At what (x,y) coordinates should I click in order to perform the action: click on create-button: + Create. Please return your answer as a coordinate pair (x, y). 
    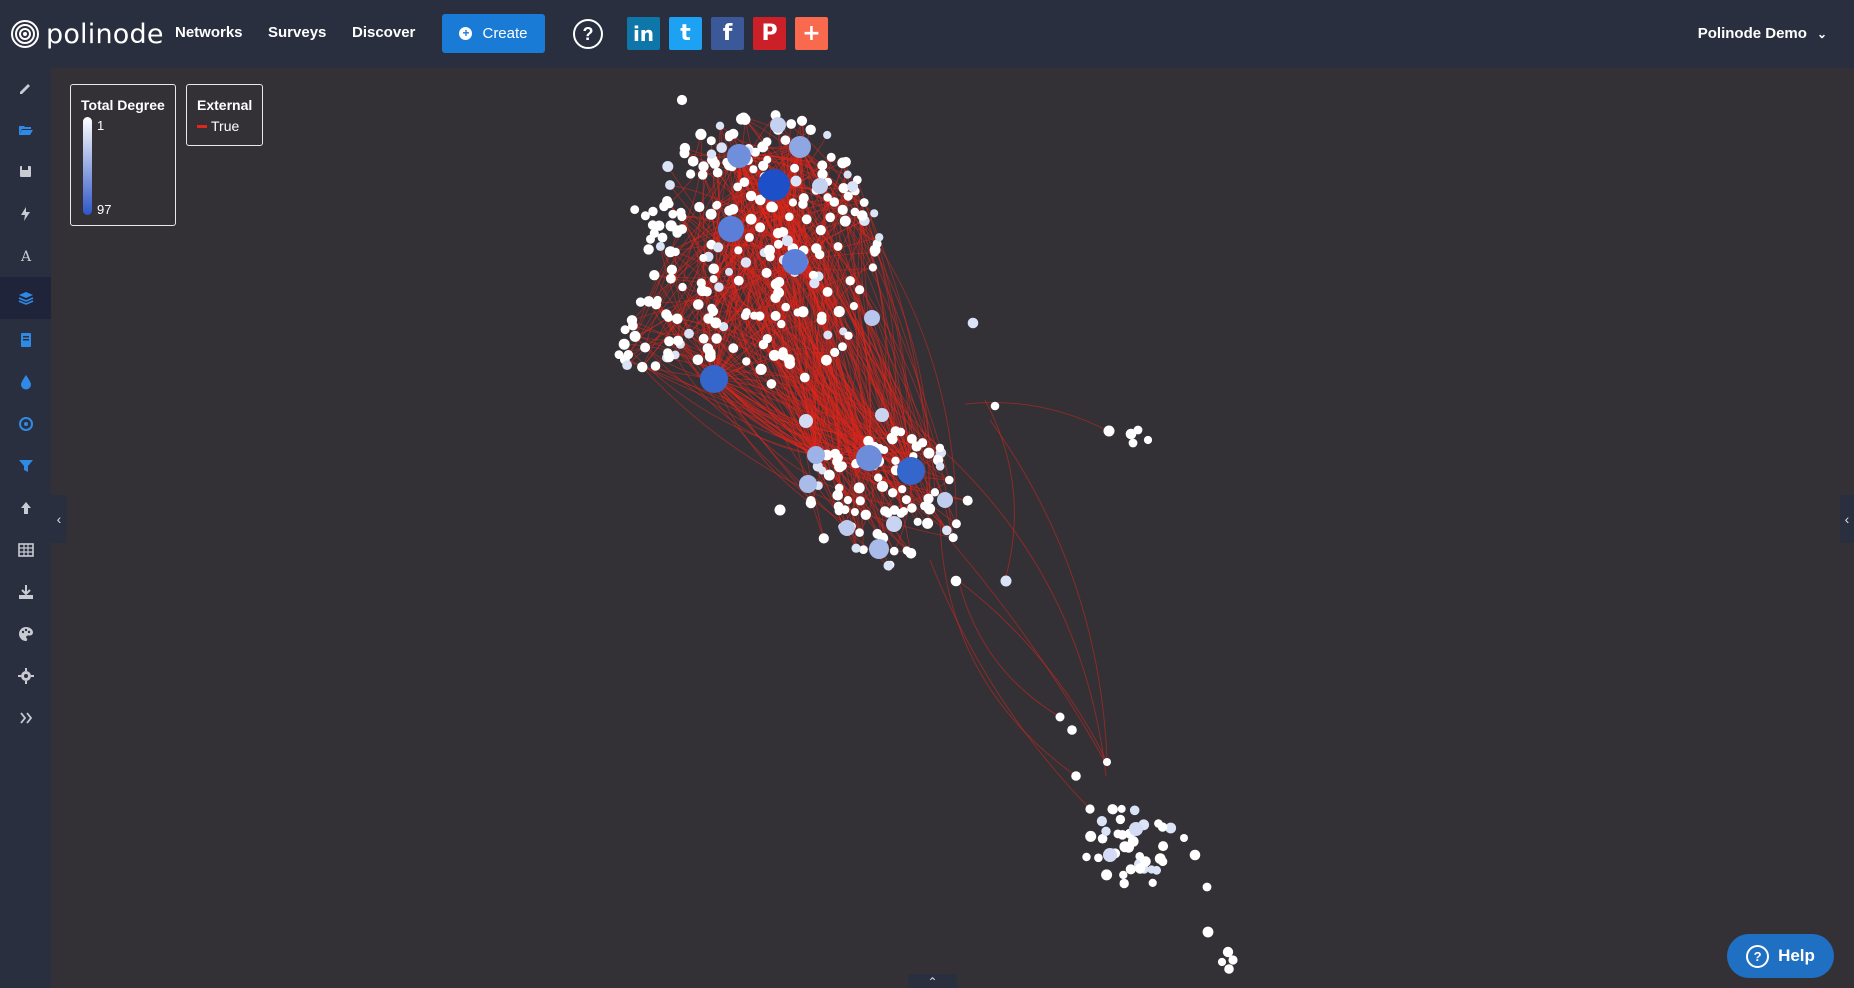
    Looking at the image, I should click on (493, 33).